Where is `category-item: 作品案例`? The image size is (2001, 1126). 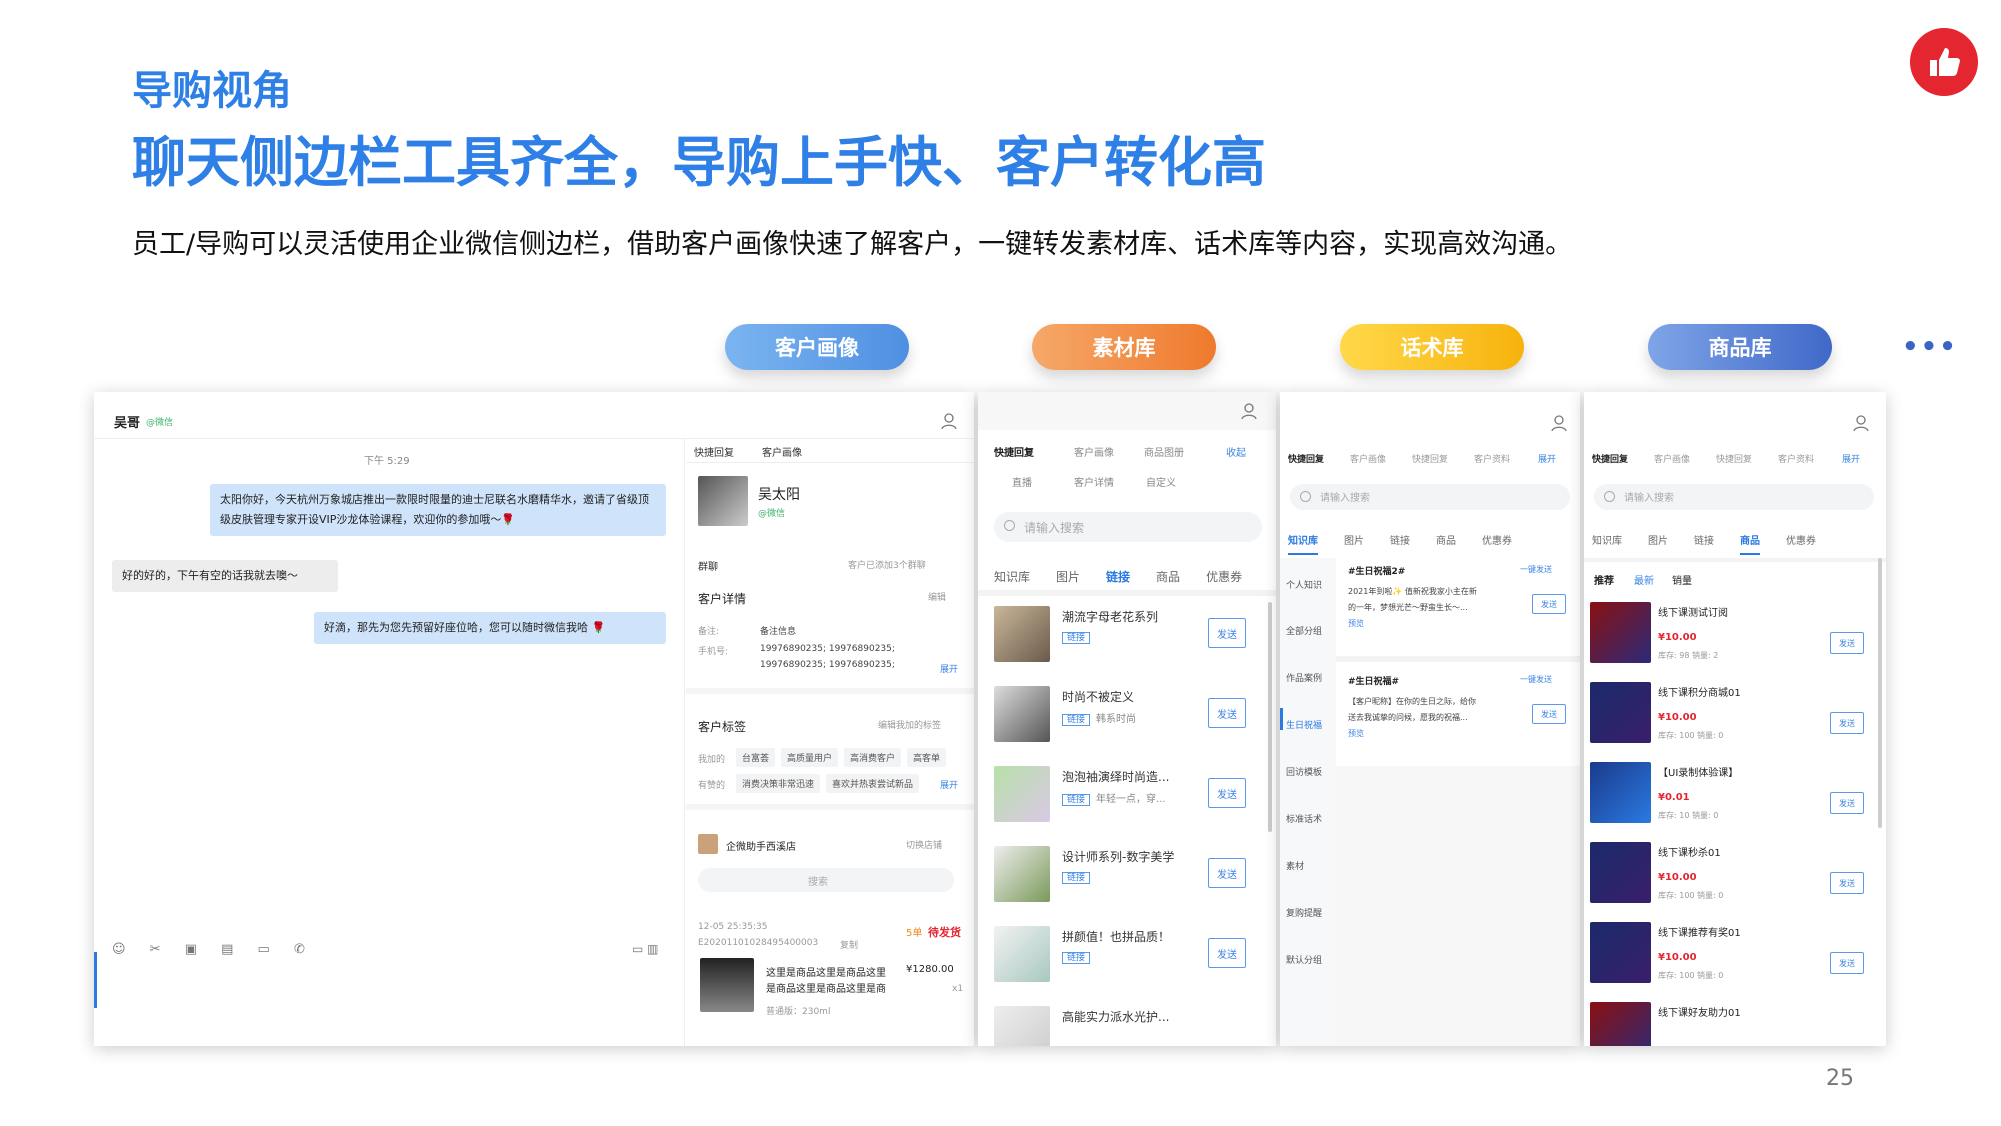 category-item: 作品案例 is located at coordinates (1304, 677).